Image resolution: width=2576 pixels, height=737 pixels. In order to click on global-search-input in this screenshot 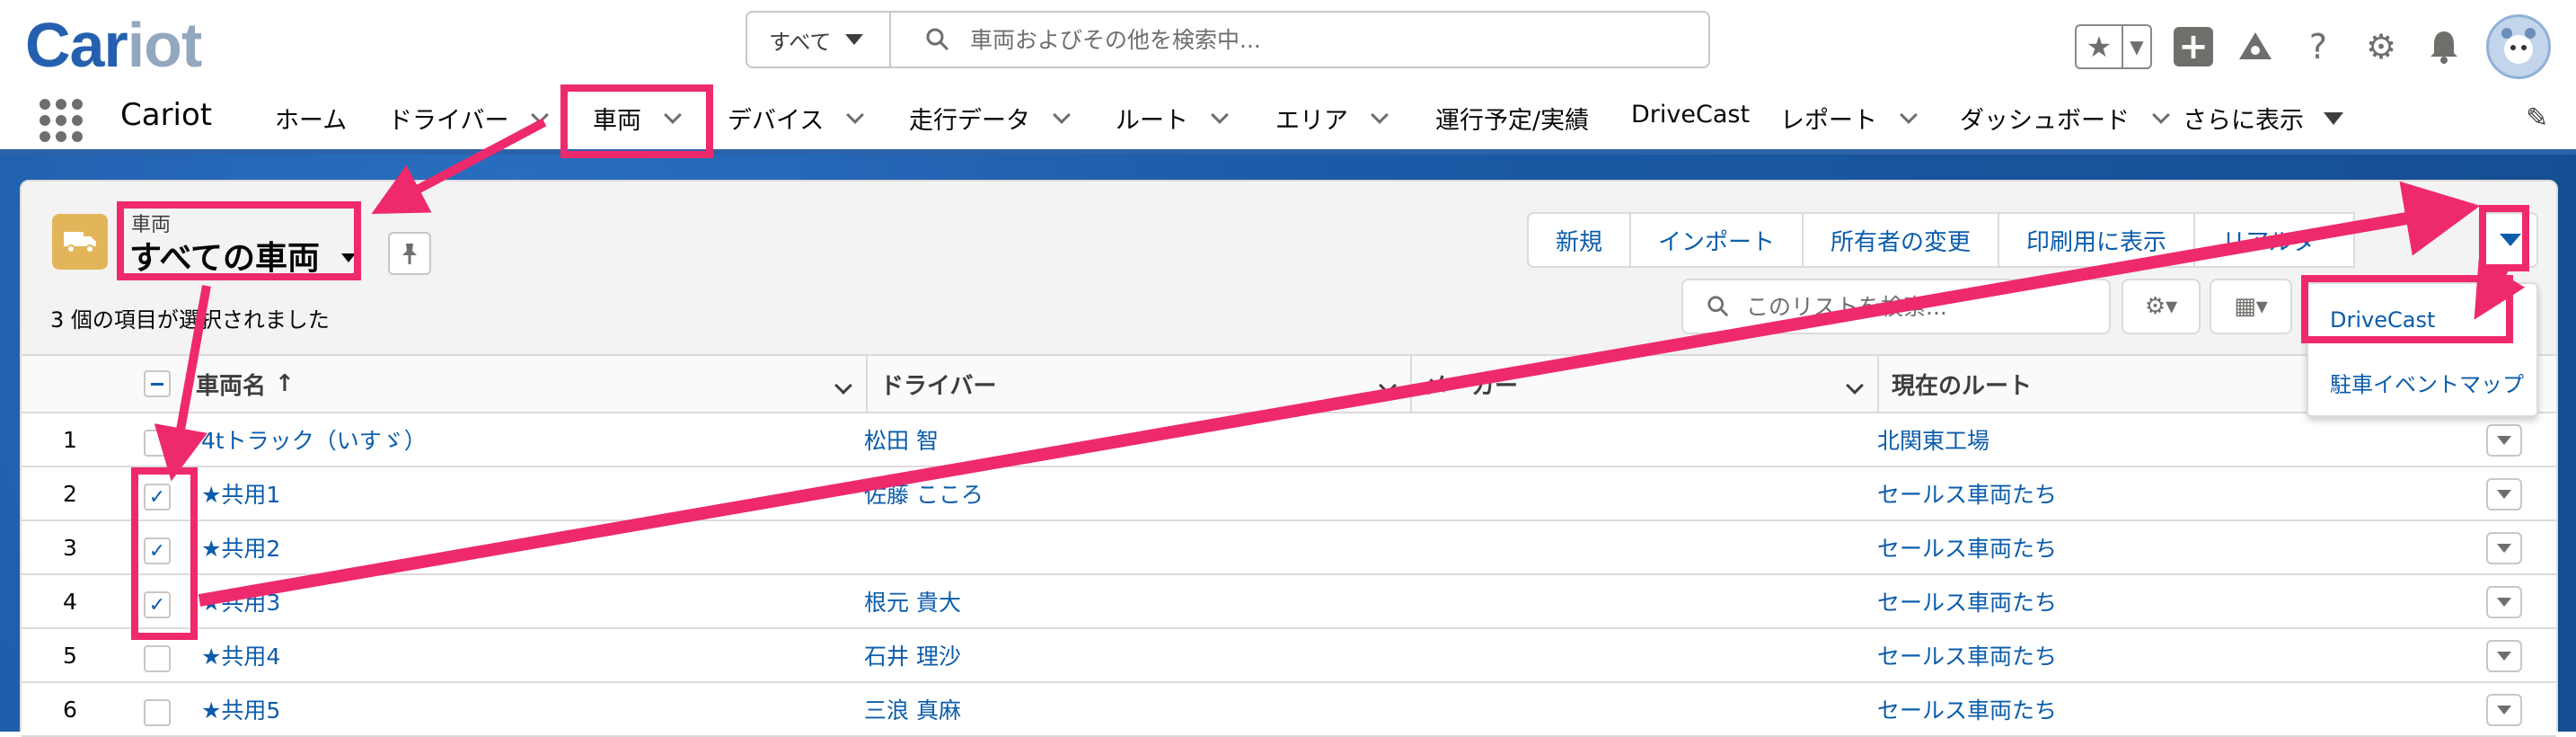, I will do `click(1284, 40)`.